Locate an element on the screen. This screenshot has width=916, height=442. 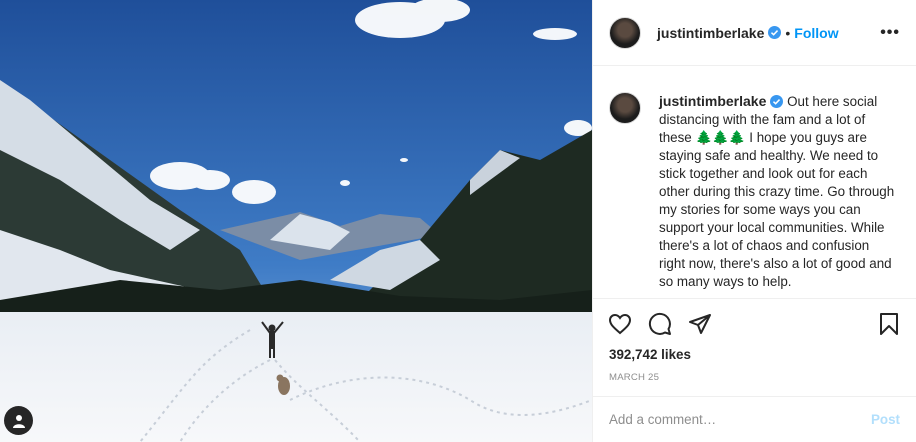
comment-form: Post is located at coordinates (754, 419).